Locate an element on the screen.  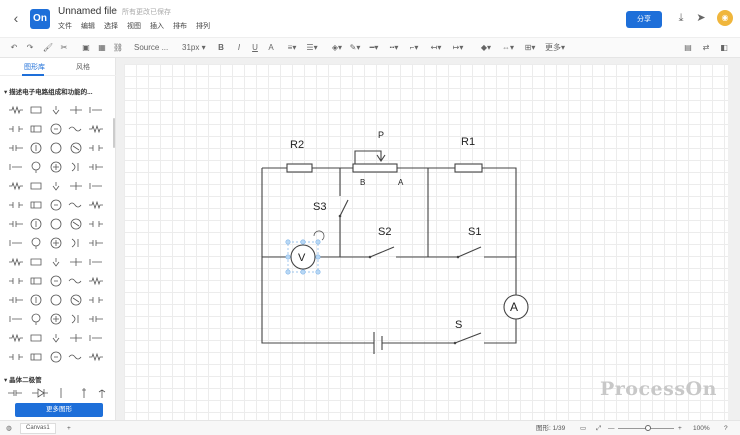
resistor-r1 is located at coordinates (468, 168).